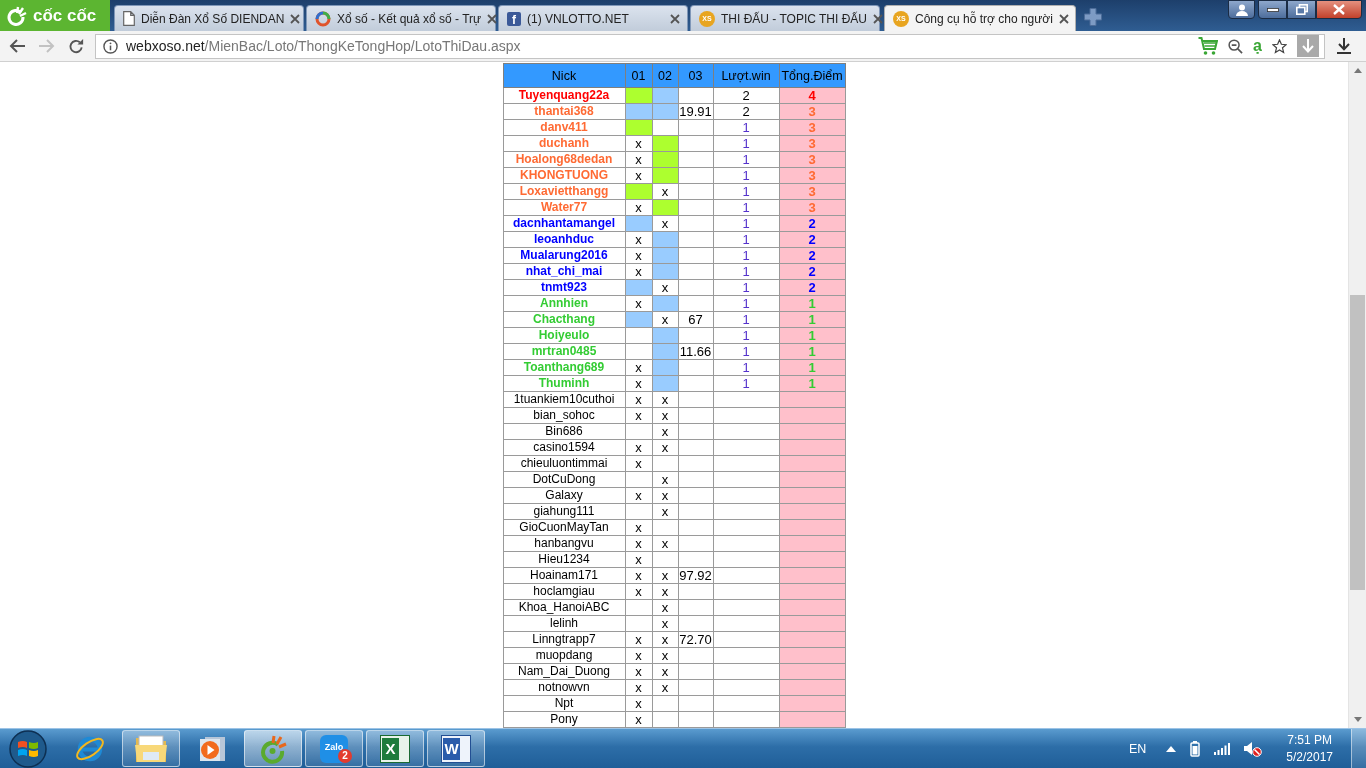 The height and width of the screenshot is (768, 1366). I want to click on nick-cell: duchanh, so click(564, 143).